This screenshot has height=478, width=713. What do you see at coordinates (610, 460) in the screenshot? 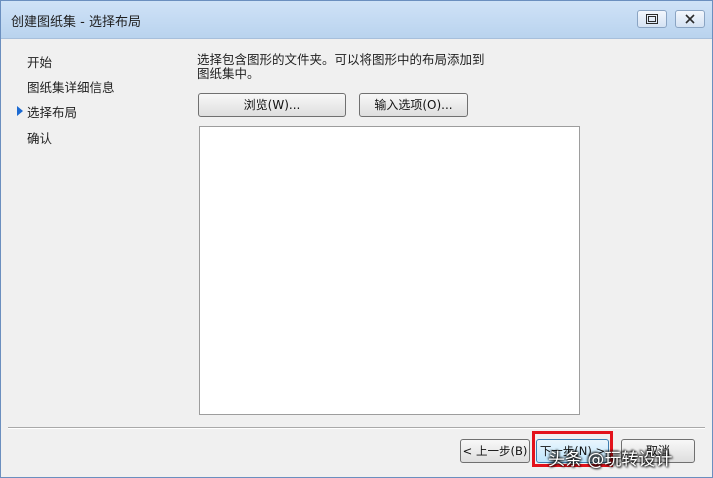
I see `watermark-text: 头条 @玩转设计` at bounding box center [610, 460].